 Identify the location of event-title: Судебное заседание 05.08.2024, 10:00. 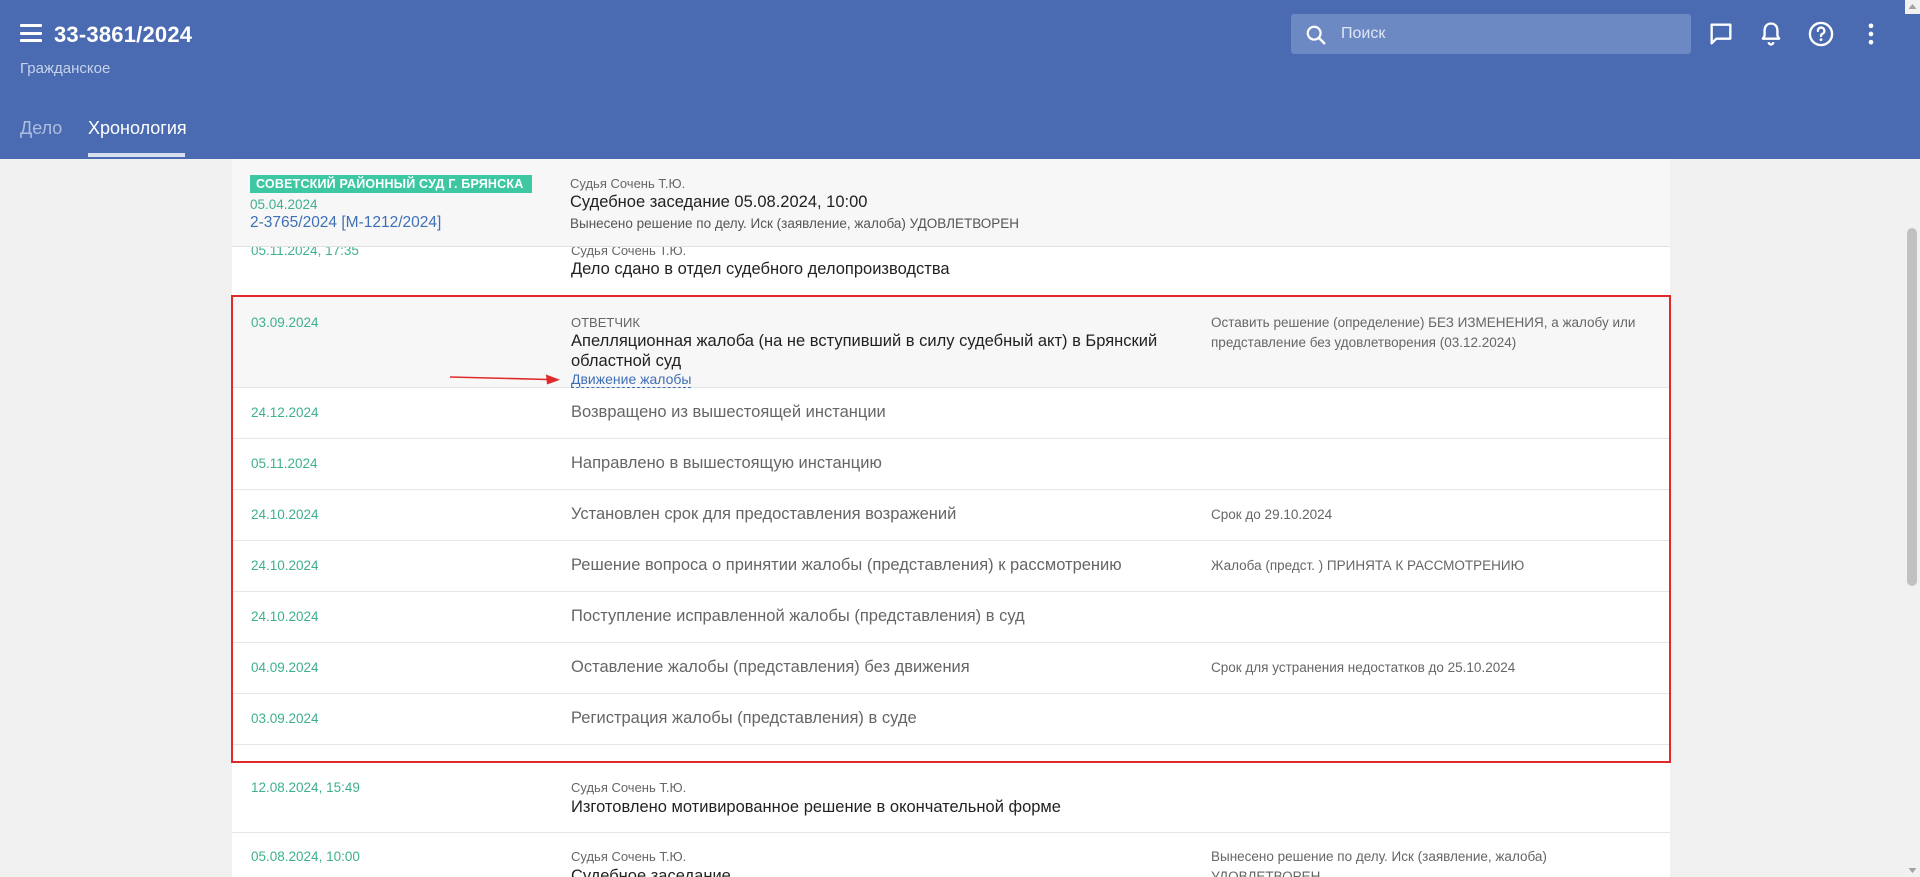
(719, 202).